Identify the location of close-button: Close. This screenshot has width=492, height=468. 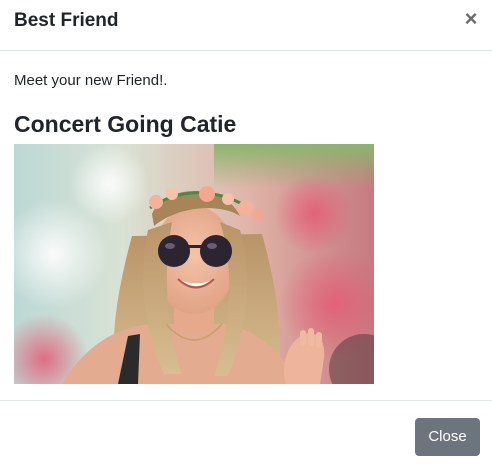
(447, 437).